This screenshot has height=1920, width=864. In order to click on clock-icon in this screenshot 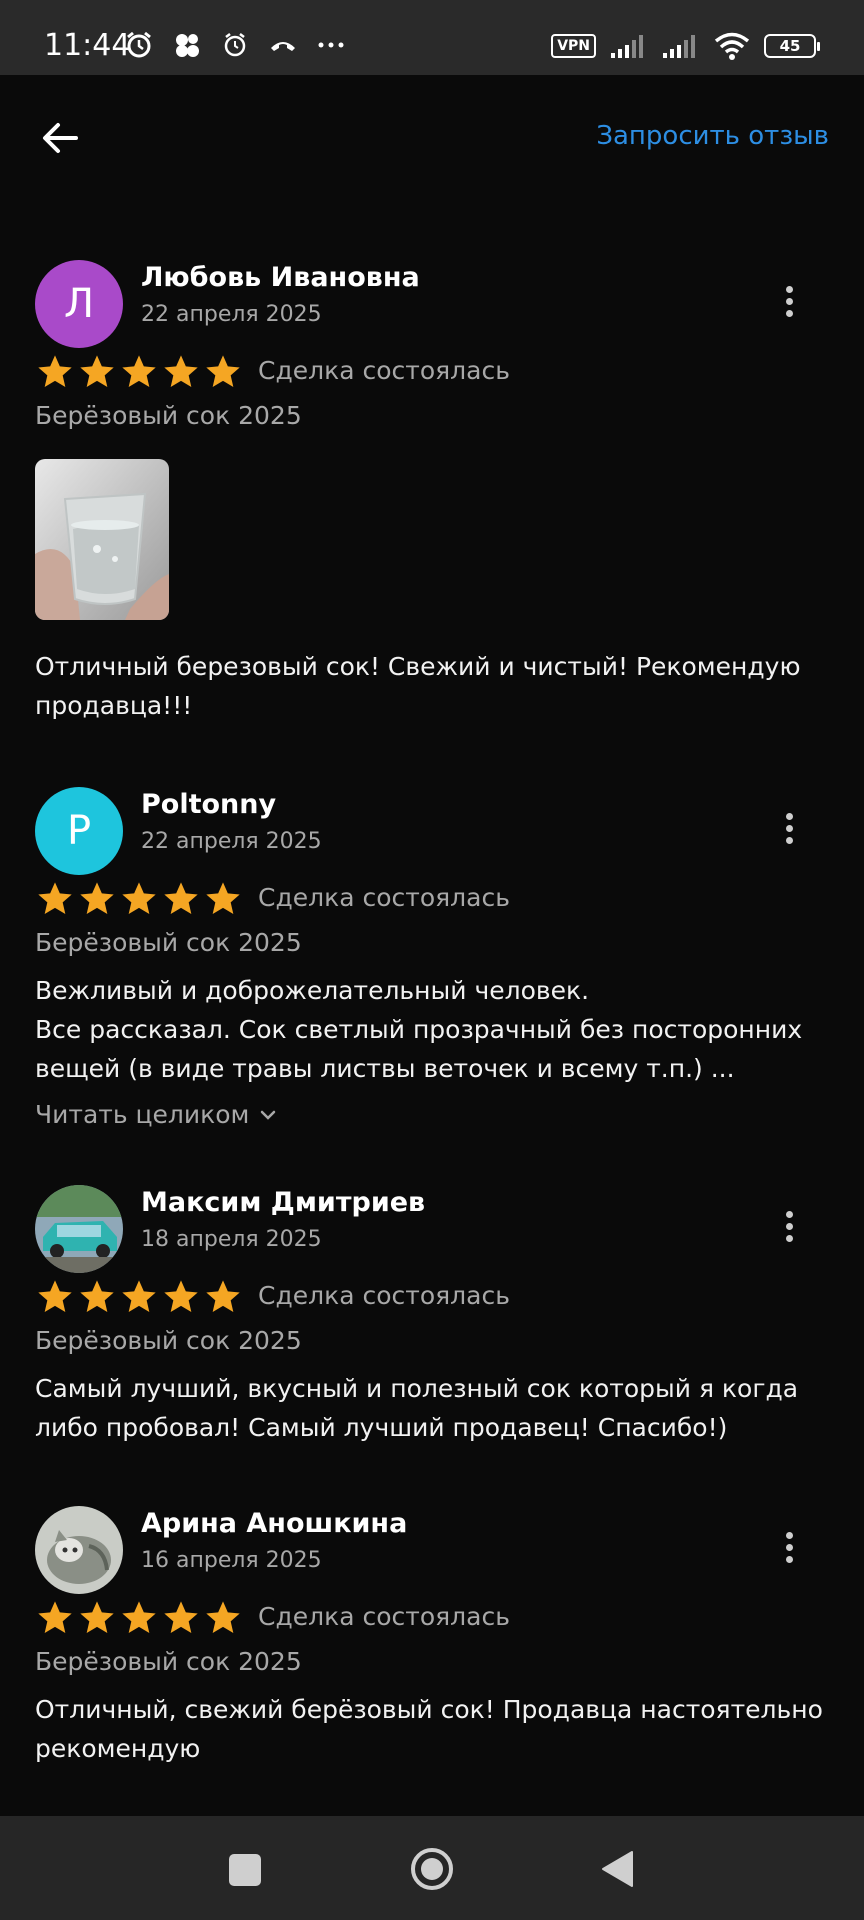, I will do `click(235, 45)`.